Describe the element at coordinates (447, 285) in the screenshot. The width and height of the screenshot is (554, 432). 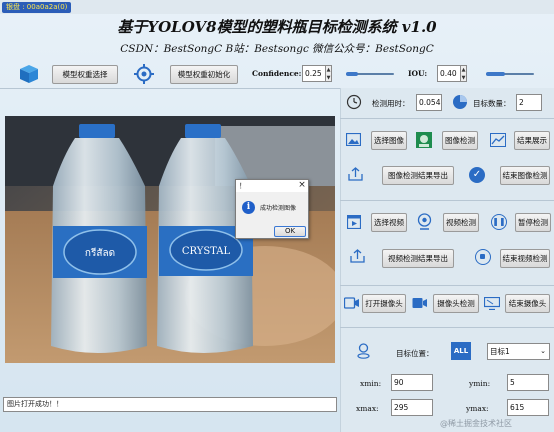
I see `video-divider` at that location.